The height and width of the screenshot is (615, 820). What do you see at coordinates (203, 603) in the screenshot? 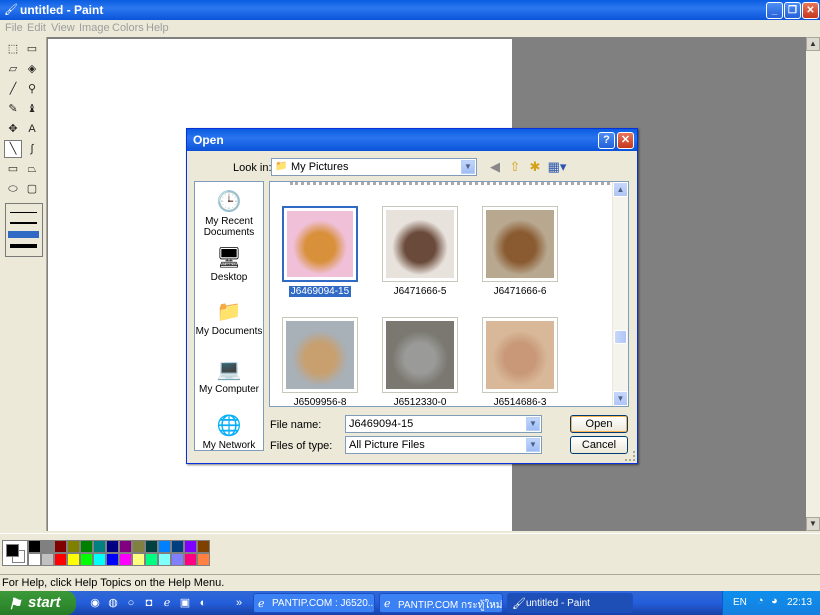
I see `quicklaunch-extra-icon: ◐` at bounding box center [203, 603].